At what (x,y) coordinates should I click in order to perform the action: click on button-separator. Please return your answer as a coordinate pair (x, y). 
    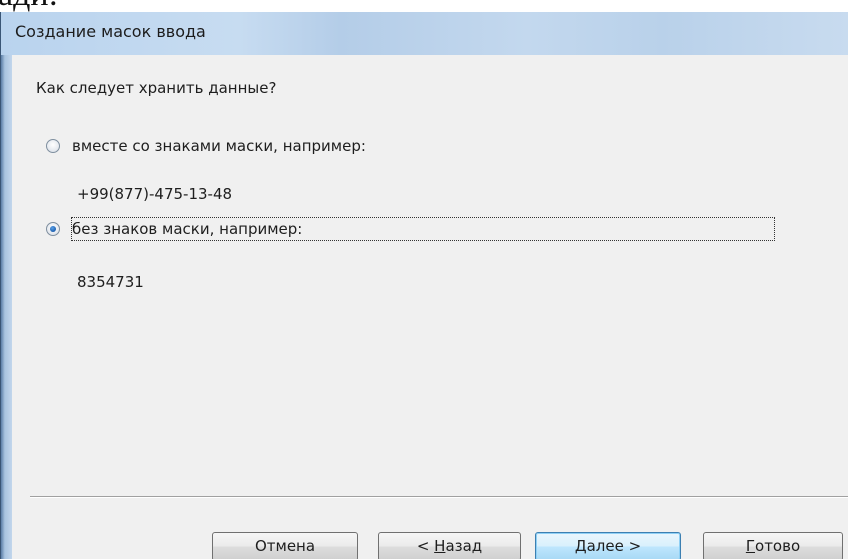
    Looking at the image, I should click on (439, 497).